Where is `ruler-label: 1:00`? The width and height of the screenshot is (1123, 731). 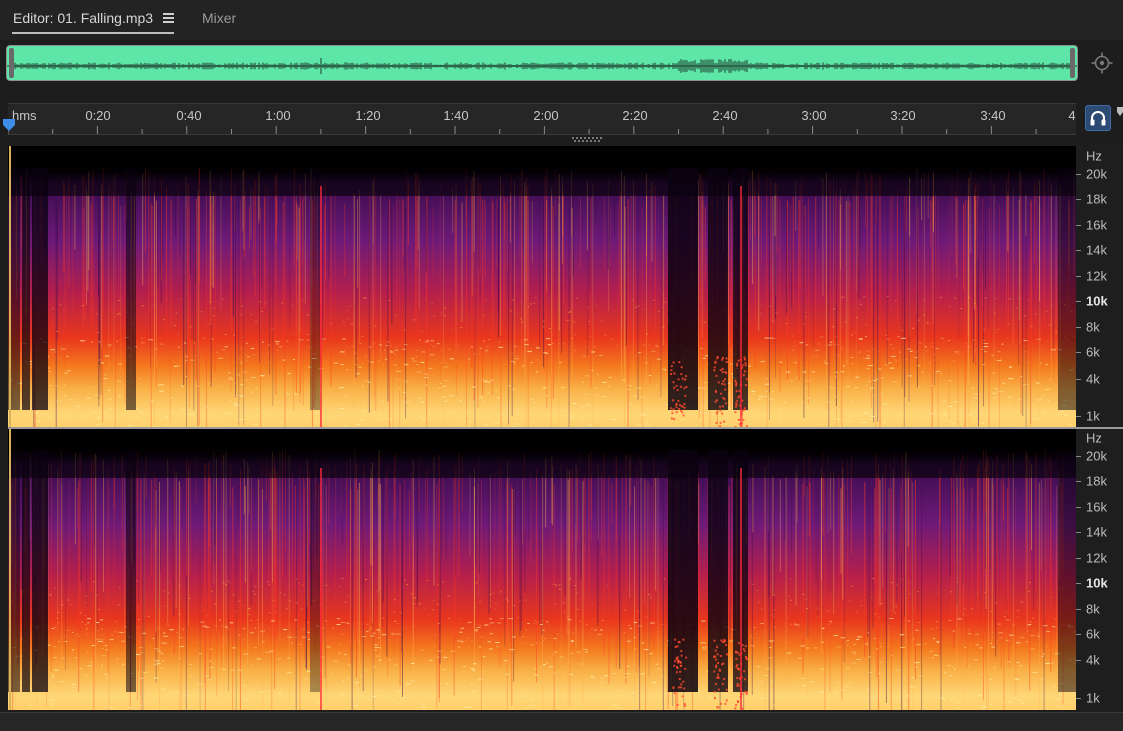
ruler-label: 1:00 is located at coordinates (278, 115).